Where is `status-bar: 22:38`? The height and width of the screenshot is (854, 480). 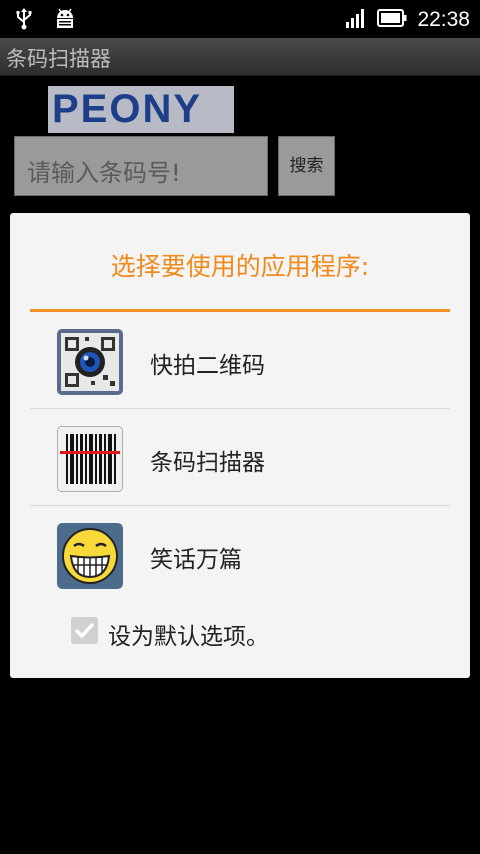 status-bar: 22:38 is located at coordinates (240, 19).